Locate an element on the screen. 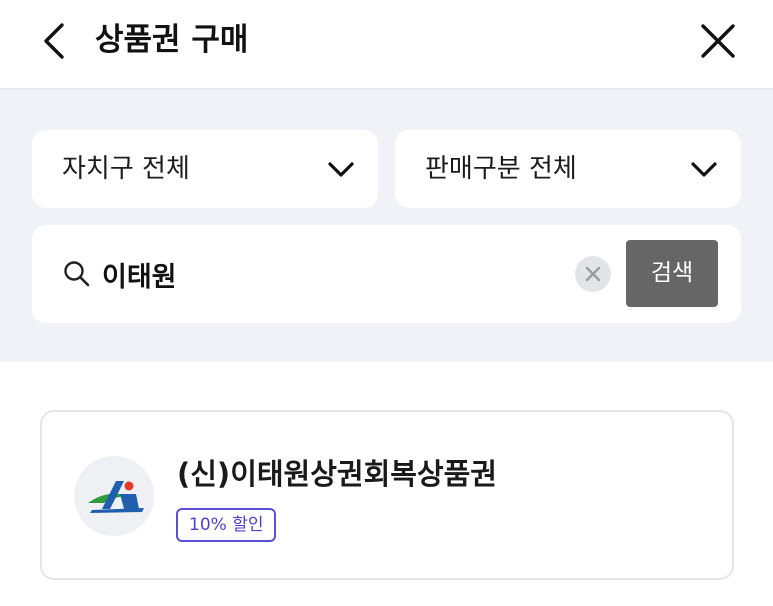  back-button is located at coordinates (55, 41).